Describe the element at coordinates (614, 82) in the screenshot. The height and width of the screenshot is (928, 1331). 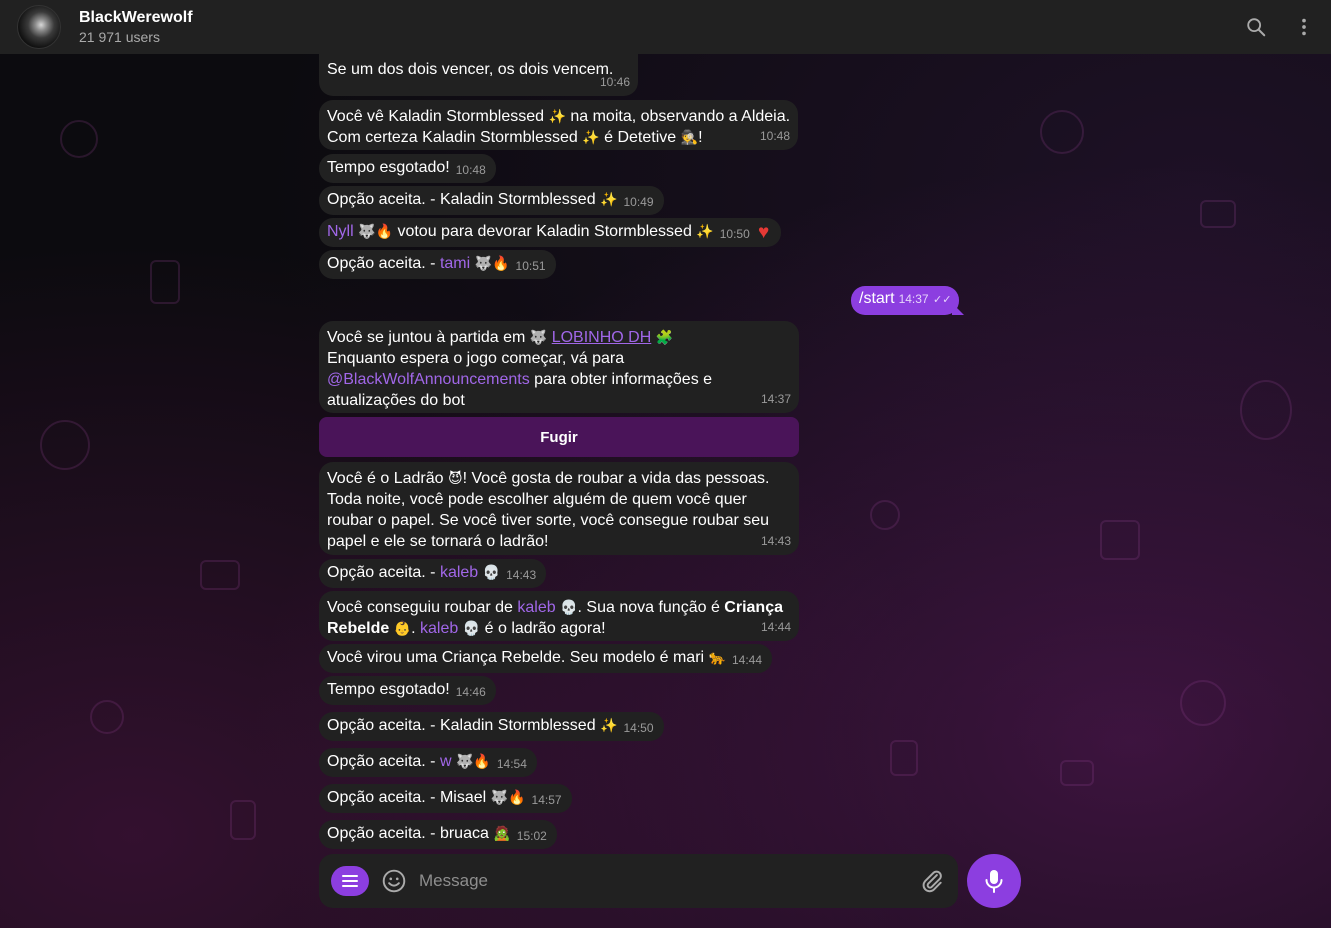
I see `message-time: 10:46` at that location.